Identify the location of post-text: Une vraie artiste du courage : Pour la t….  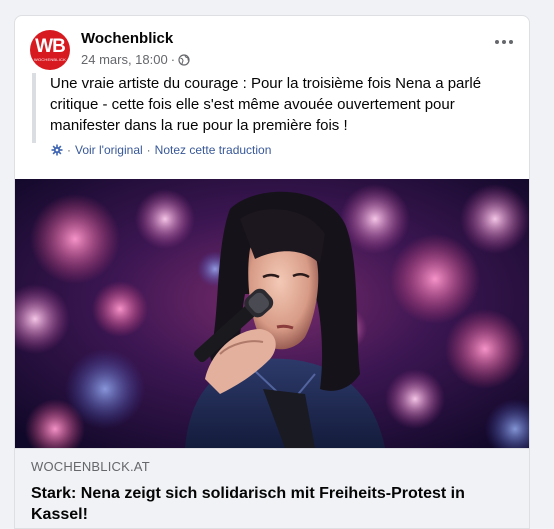
(267, 108).